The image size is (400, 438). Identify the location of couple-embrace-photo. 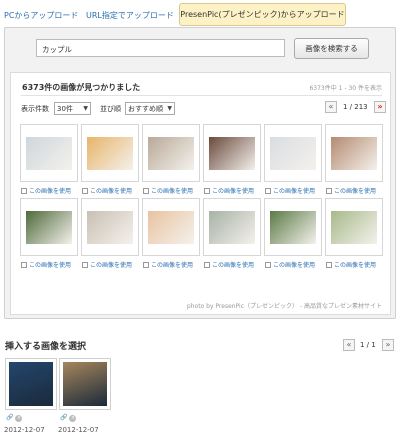
(232, 153).